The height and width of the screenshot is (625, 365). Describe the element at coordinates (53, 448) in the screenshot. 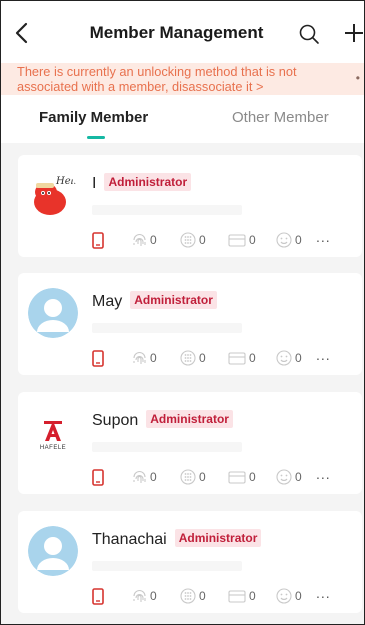

I see `hafele-logo-text: HAFELE` at that location.